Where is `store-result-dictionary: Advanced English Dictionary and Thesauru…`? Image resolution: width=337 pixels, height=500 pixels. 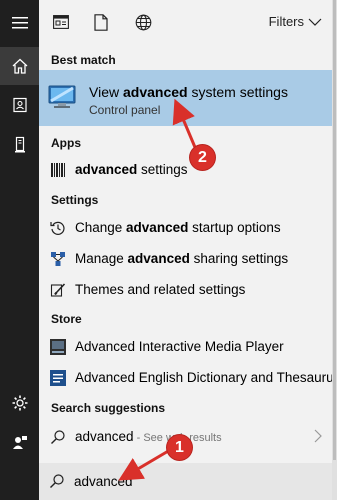
store-result-dictionary: Advanced English Dictionary and Thesauru… is located at coordinates (188, 378).